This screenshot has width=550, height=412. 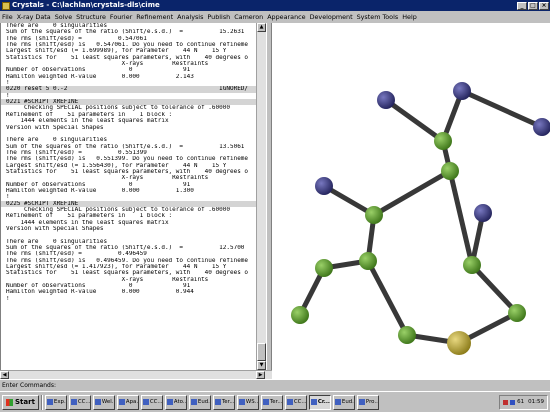 I want to click on menu-item-development: Development, so click(x=331, y=17).